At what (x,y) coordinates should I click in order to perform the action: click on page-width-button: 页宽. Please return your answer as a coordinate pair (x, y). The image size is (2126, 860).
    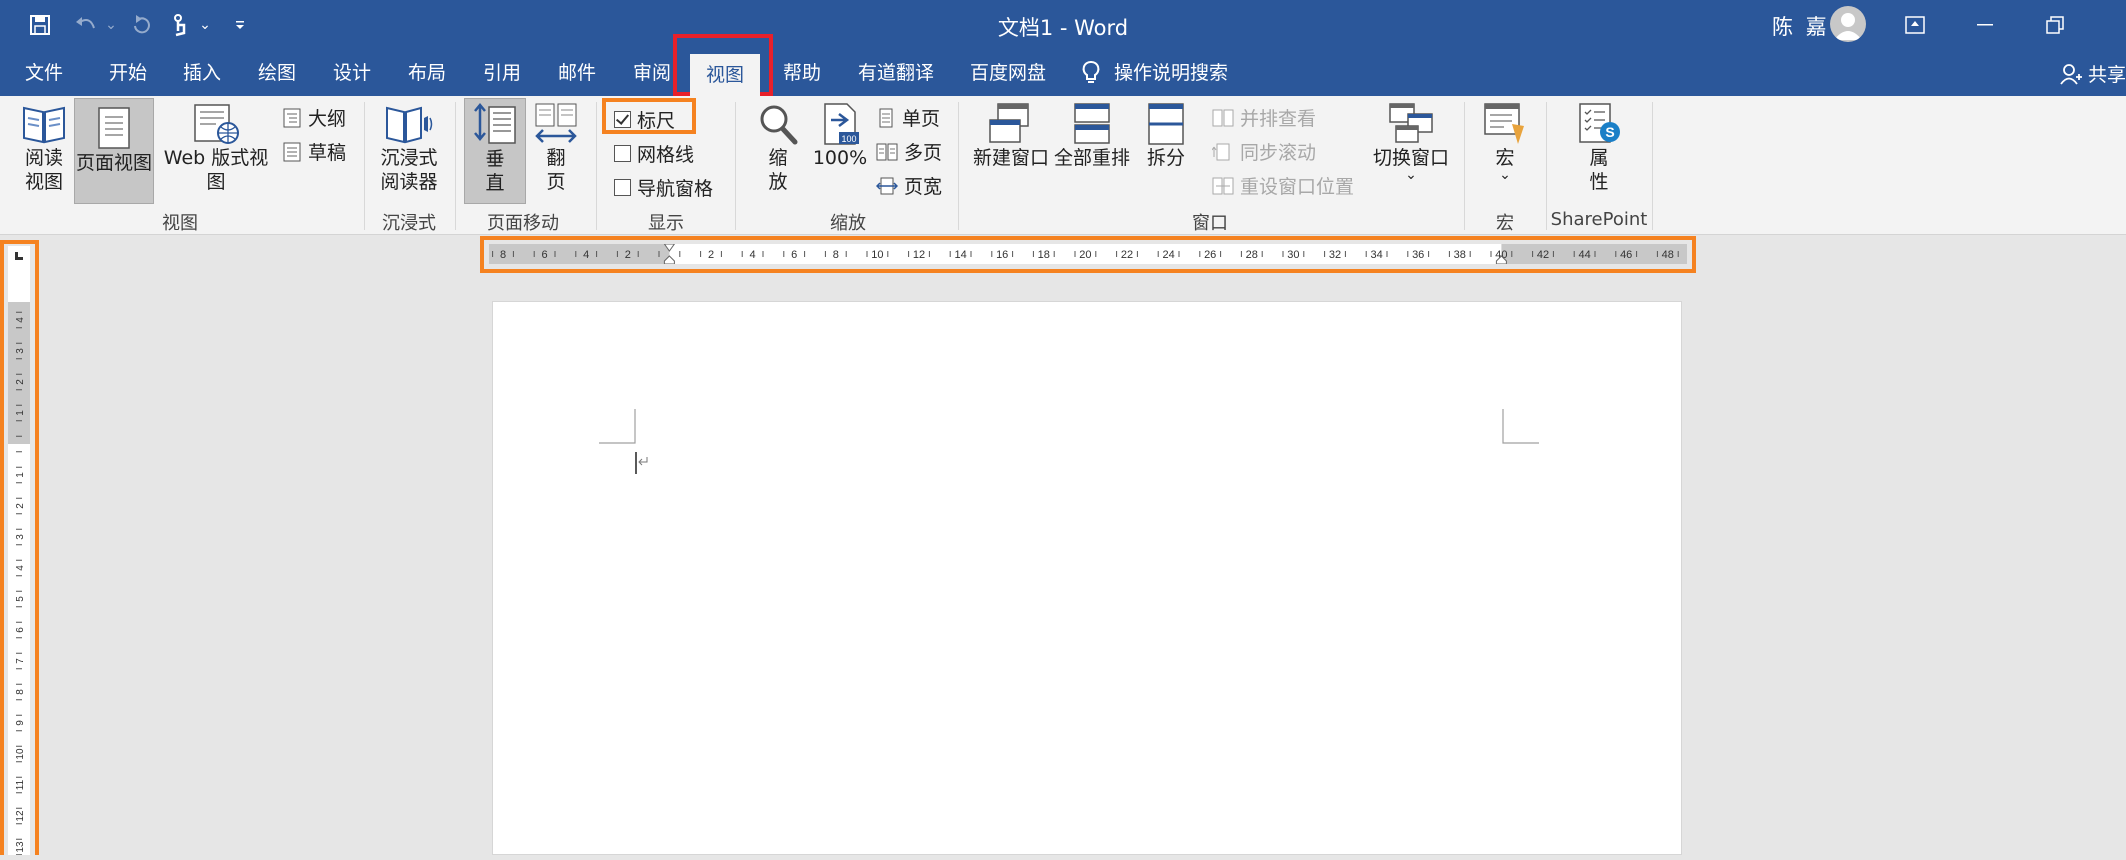
    Looking at the image, I should click on (909, 185).